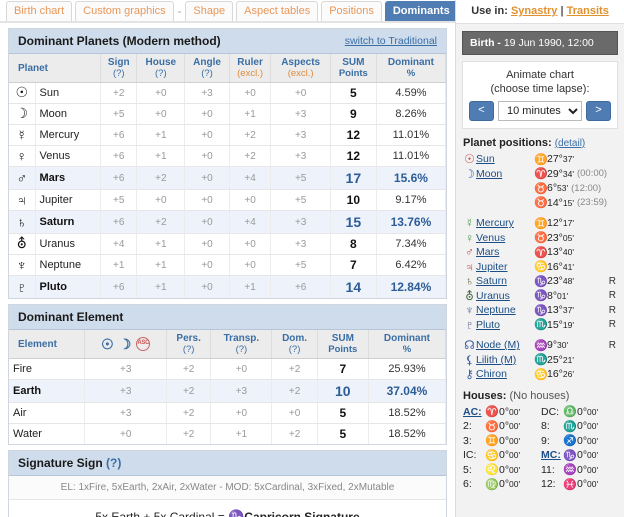 The width and height of the screenshot is (624, 517). I want to click on table-row: ♂ Mars +6 +2 +0 +4 +5 17 15.6%, so click(228, 178).